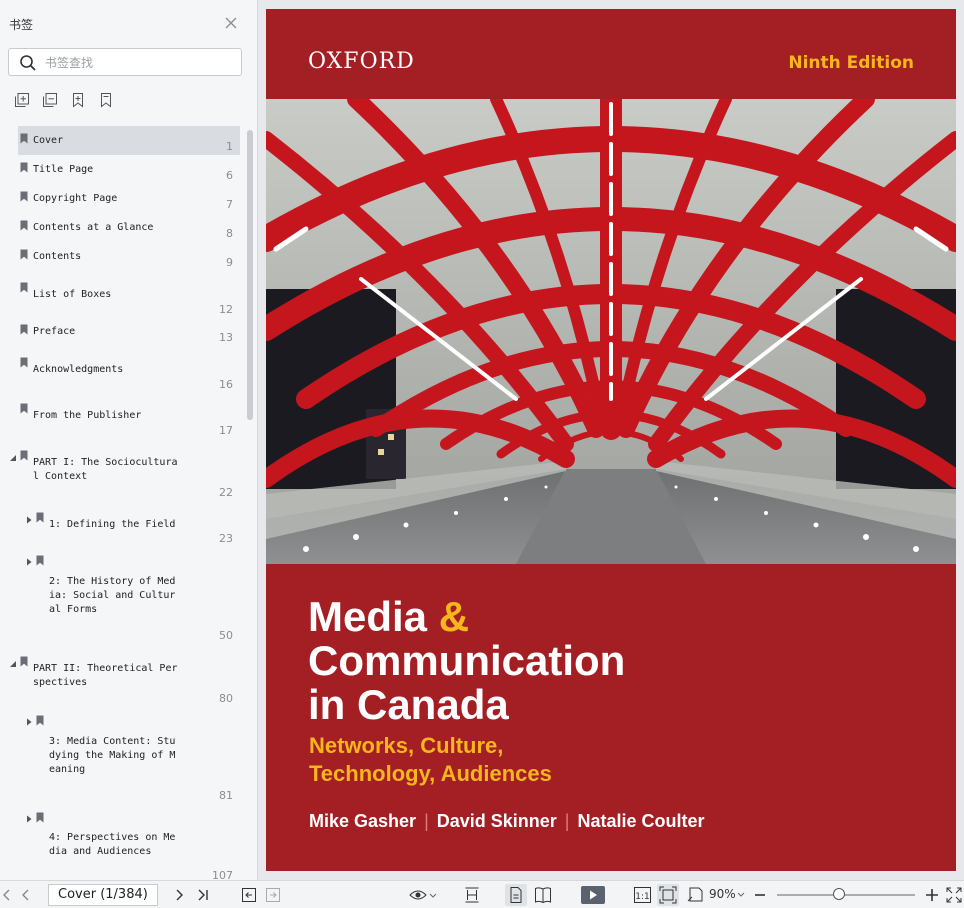 This screenshot has width=964, height=908. What do you see at coordinates (229, 175) in the screenshot?
I see `bookmark-page: 6` at bounding box center [229, 175].